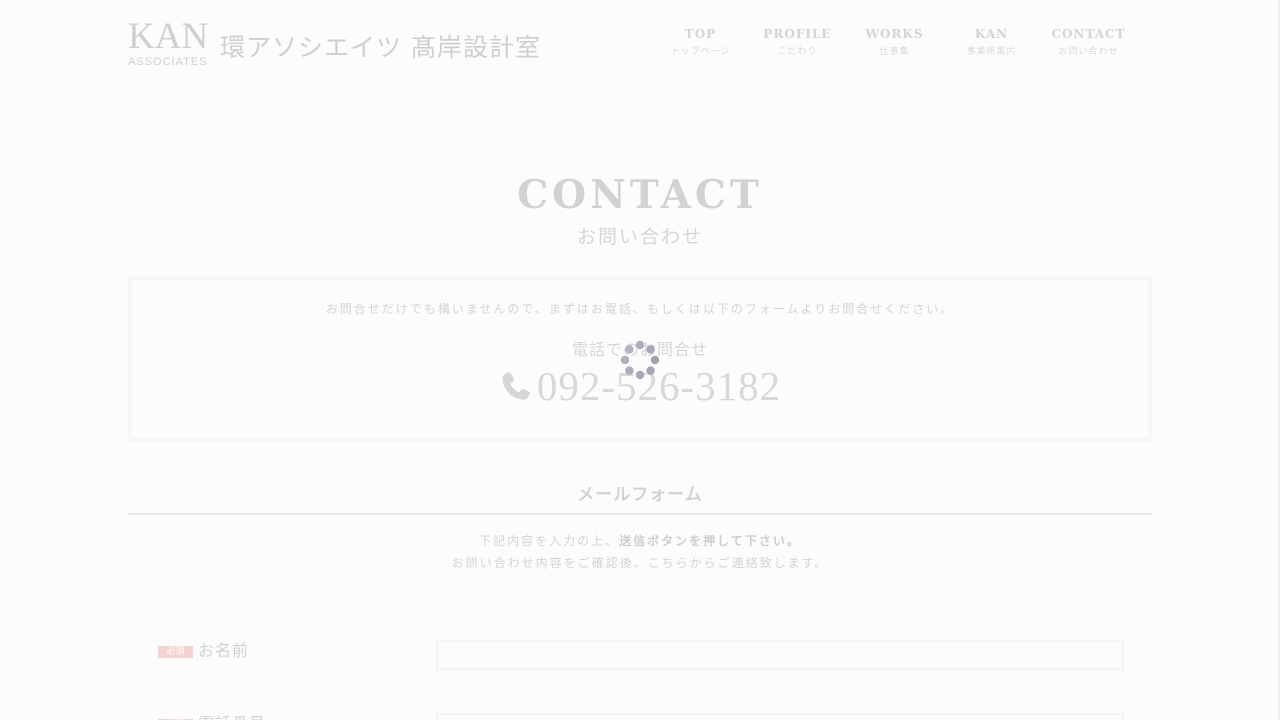 Image resolution: width=1280 pixels, height=720 pixels. What do you see at coordinates (380, 47) in the screenshot?
I see `logo-company-name: 環アソシエイツ 髙岸設計室` at bounding box center [380, 47].